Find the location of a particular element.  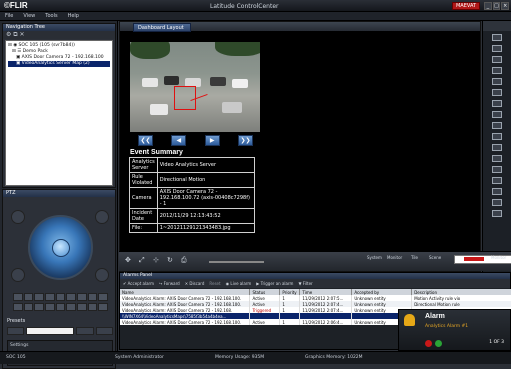

menu-file: File is located at coordinates (9, 16).